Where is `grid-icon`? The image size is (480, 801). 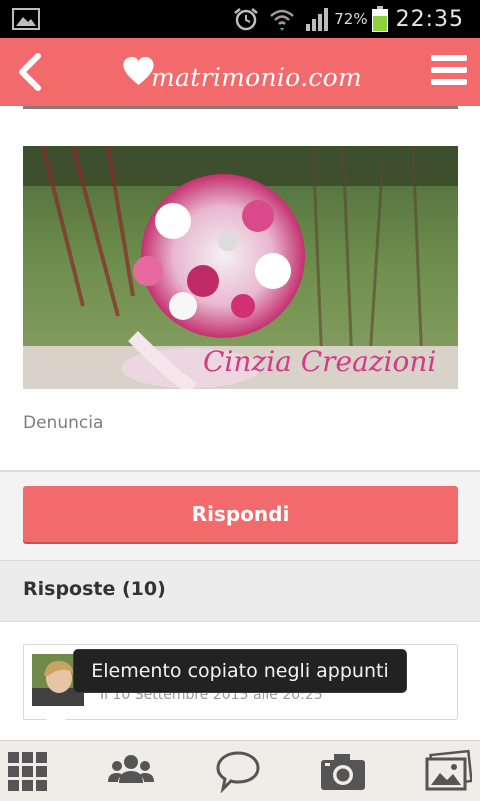
grid-icon is located at coordinates (27, 771).